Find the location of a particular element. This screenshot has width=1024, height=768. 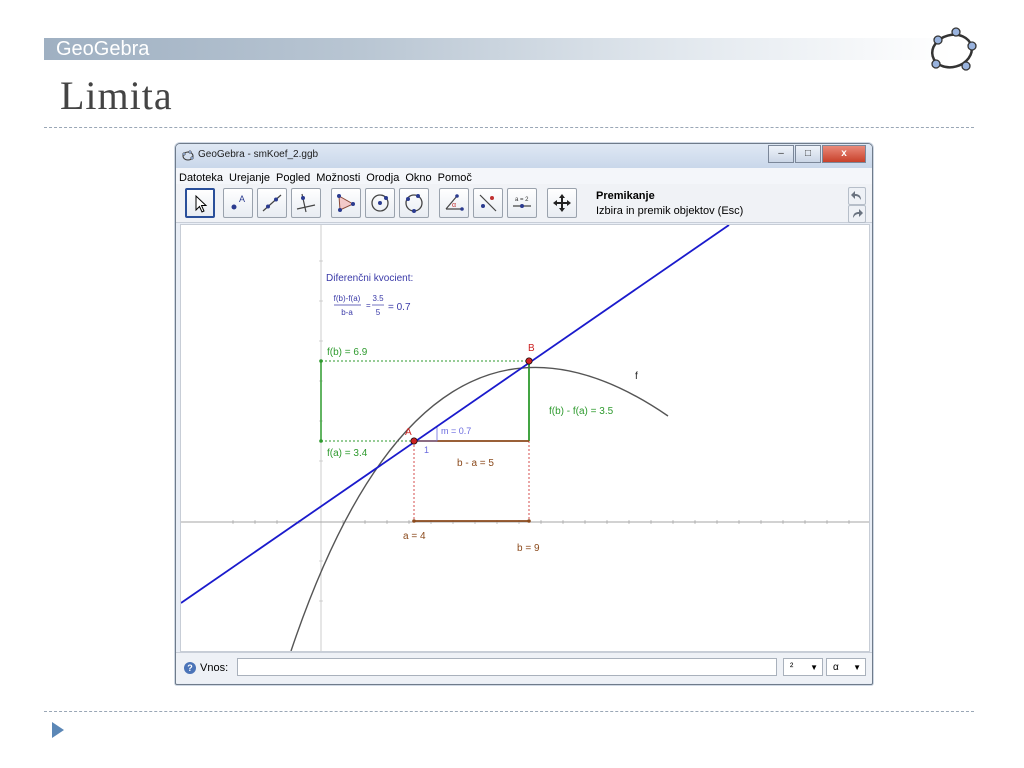

b-value-label: b = 9 is located at coordinates (528, 548).